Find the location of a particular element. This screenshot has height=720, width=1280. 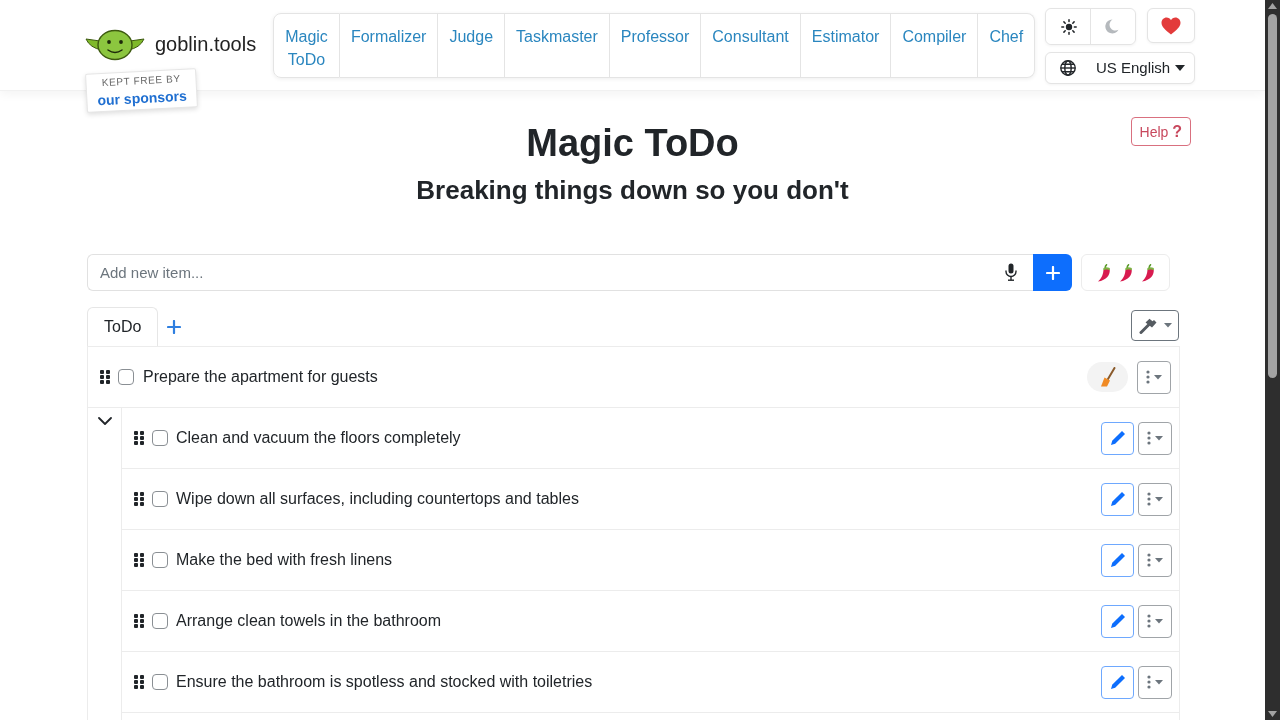

moon-icon is located at coordinates (1113, 26).